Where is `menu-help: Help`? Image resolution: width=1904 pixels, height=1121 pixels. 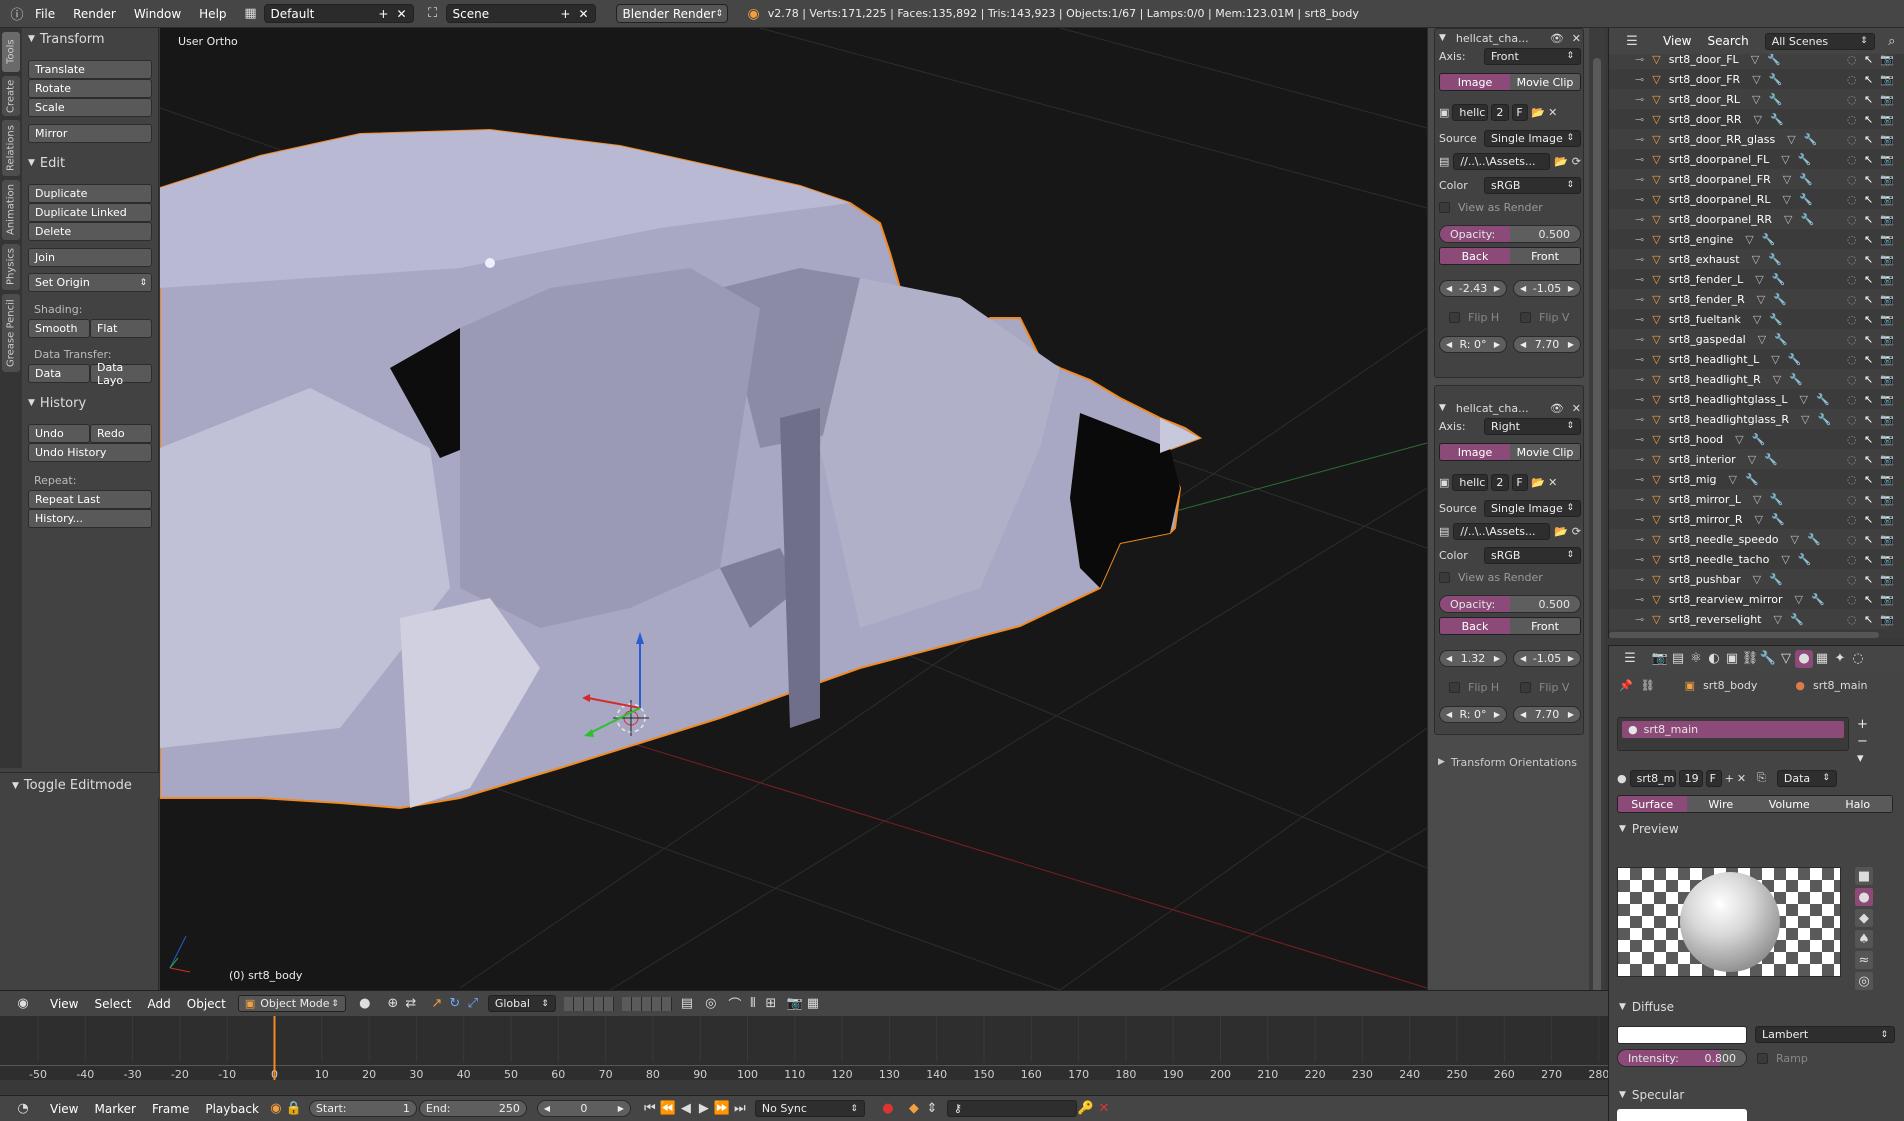
menu-help: Help is located at coordinates (212, 14).